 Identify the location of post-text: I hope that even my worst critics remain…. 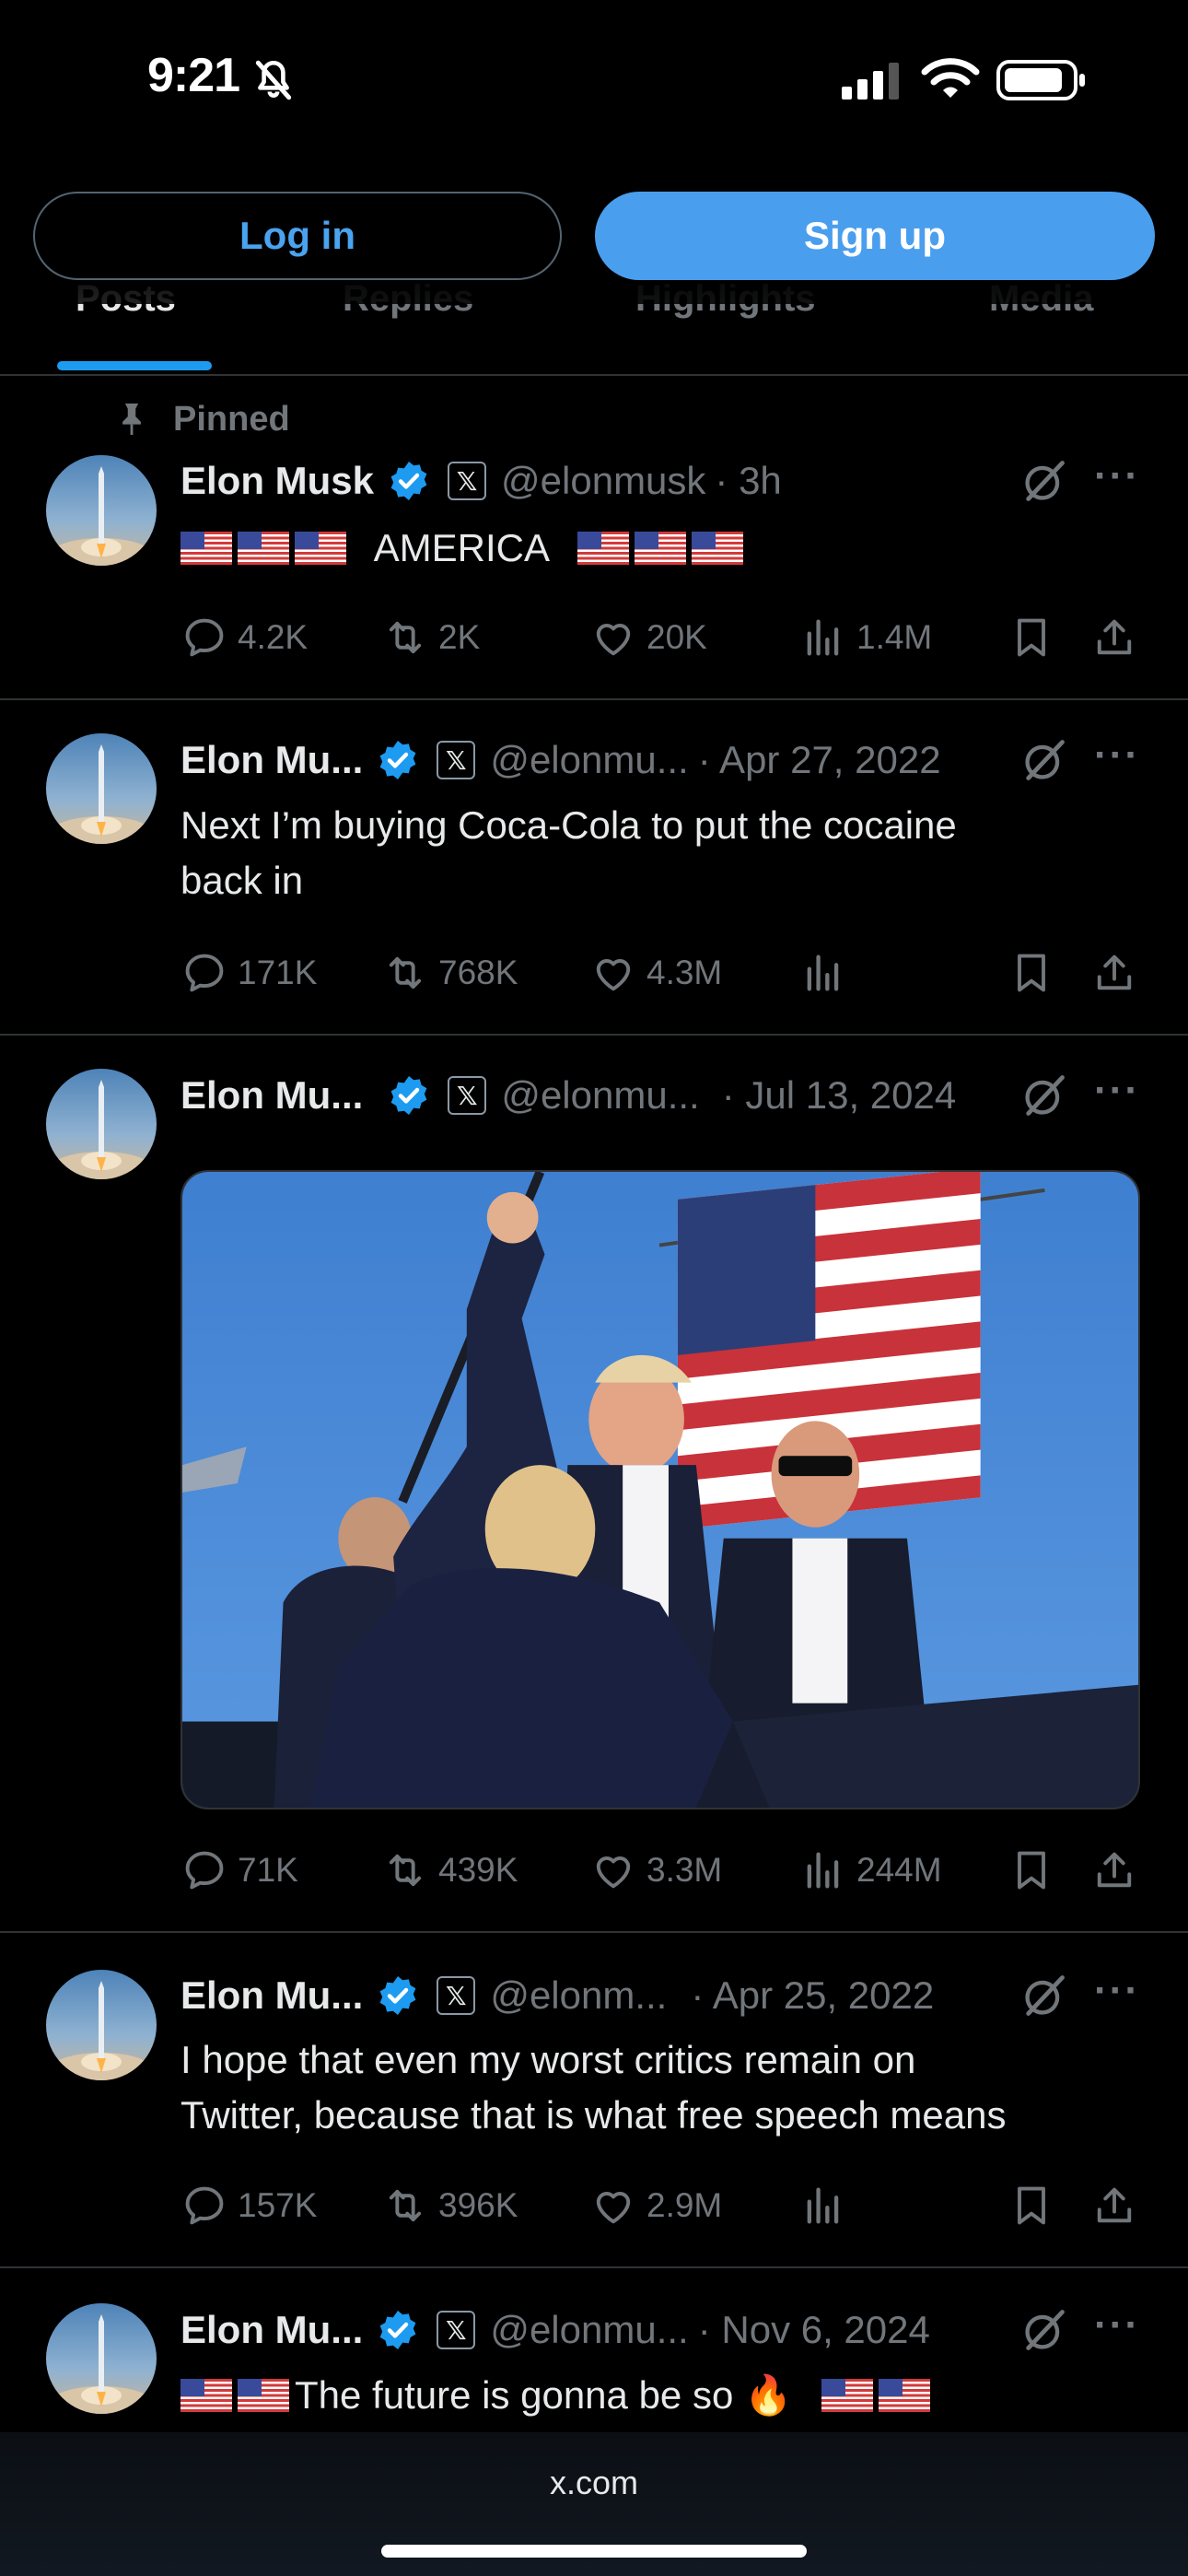
(659, 2087).